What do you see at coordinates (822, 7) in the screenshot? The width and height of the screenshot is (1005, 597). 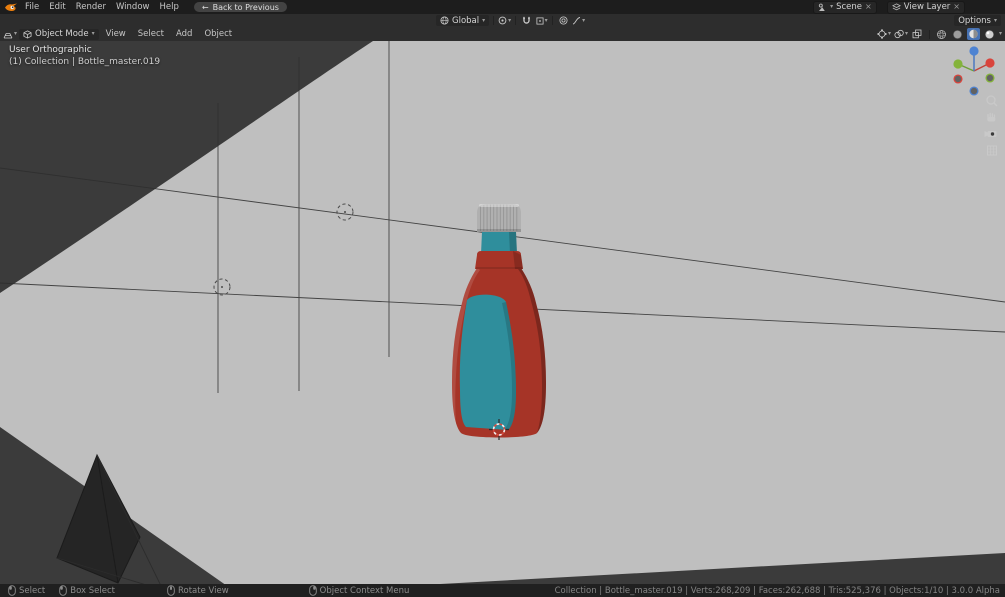 I see `scene-icon` at bounding box center [822, 7].